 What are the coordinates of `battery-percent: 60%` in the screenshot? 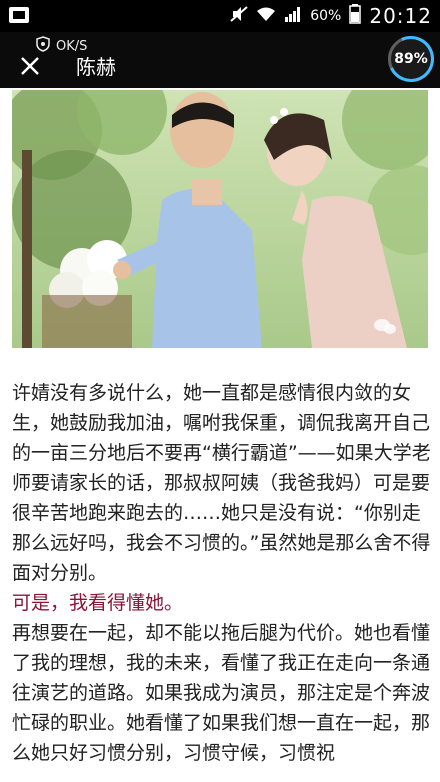 It's located at (326, 16).